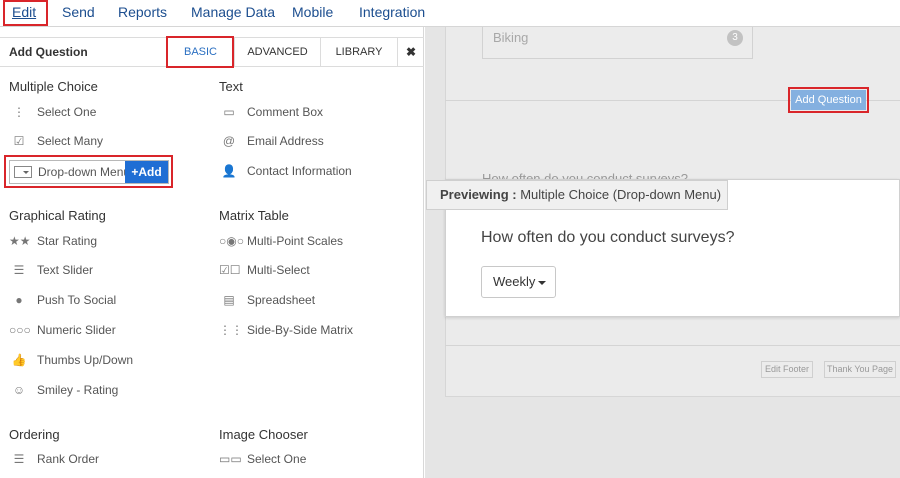 The width and height of the screenshot is (900, 478). What do you see at coordinates (735, 38) in the screenshot?
I see `answer-option-number: 3` at bounding box center [735, 38].